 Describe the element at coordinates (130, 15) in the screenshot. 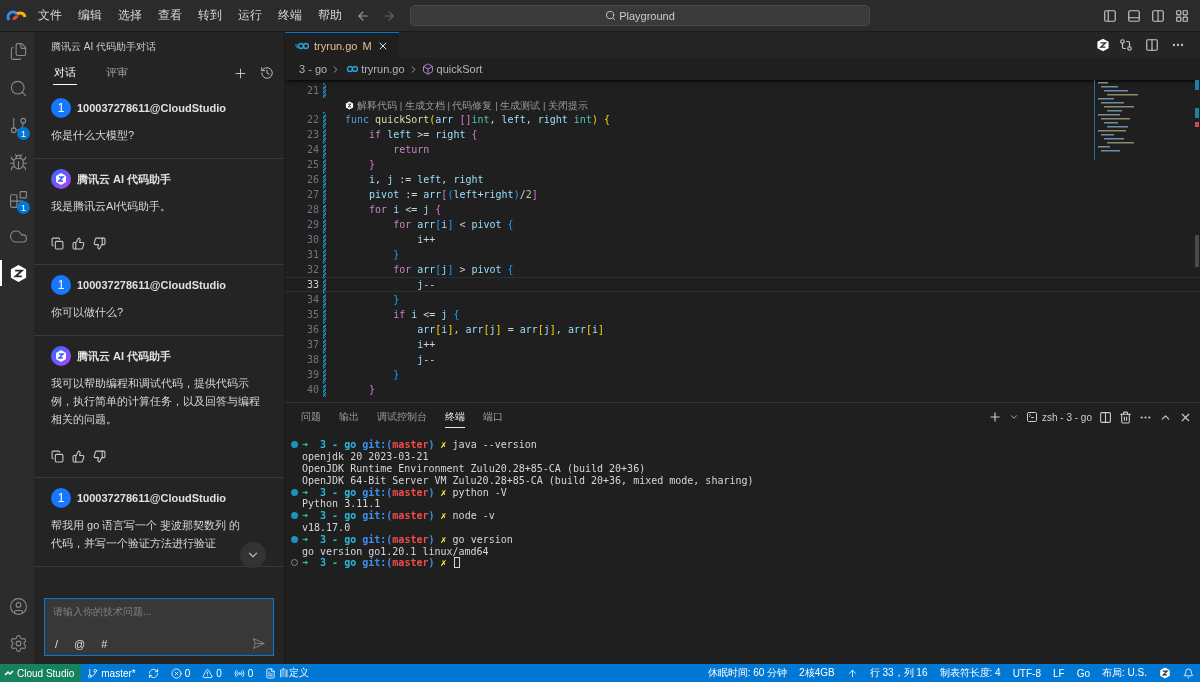

I see `menu-item: 选择` at that location.